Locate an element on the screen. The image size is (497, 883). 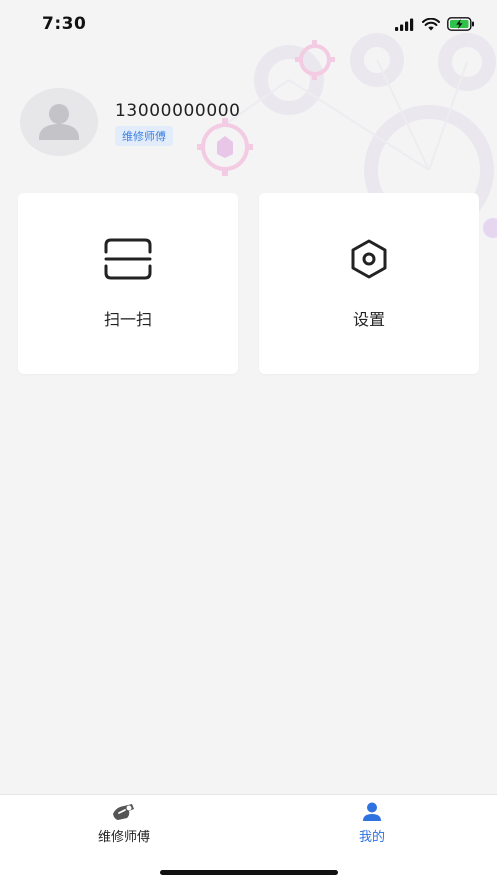
signal-icon is located at coordinates (405, 25).